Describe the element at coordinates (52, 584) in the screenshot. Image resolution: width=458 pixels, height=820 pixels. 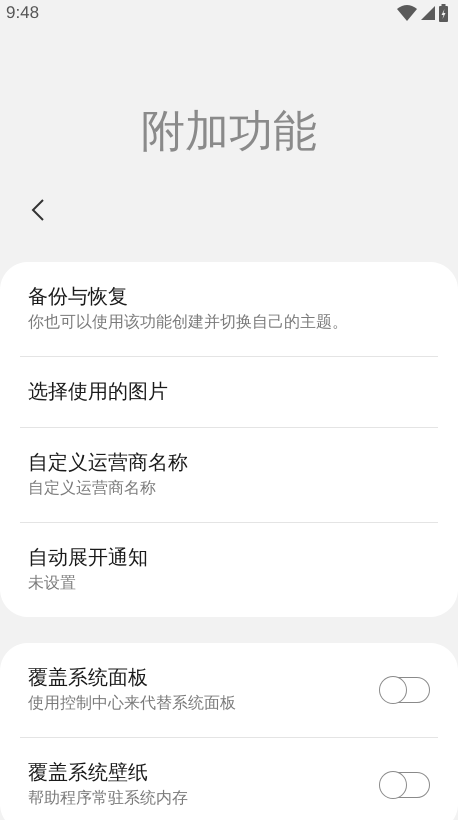
I see `item-subtitle: 未设置` at that location.